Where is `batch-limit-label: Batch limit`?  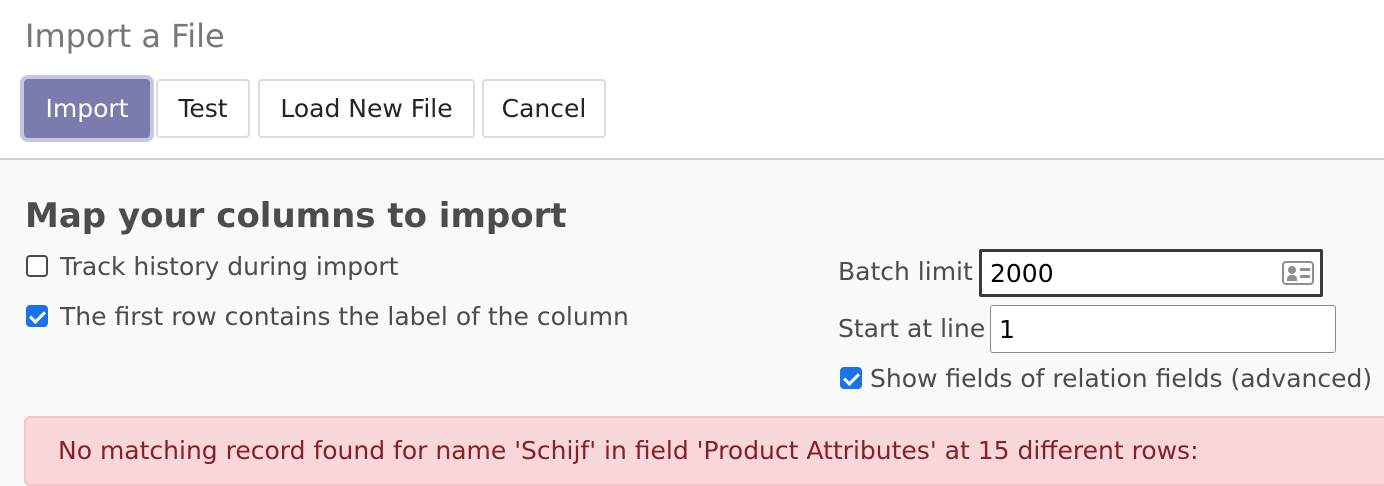
batch-limit-label: Batch limit is located at coordinates (905, 271).